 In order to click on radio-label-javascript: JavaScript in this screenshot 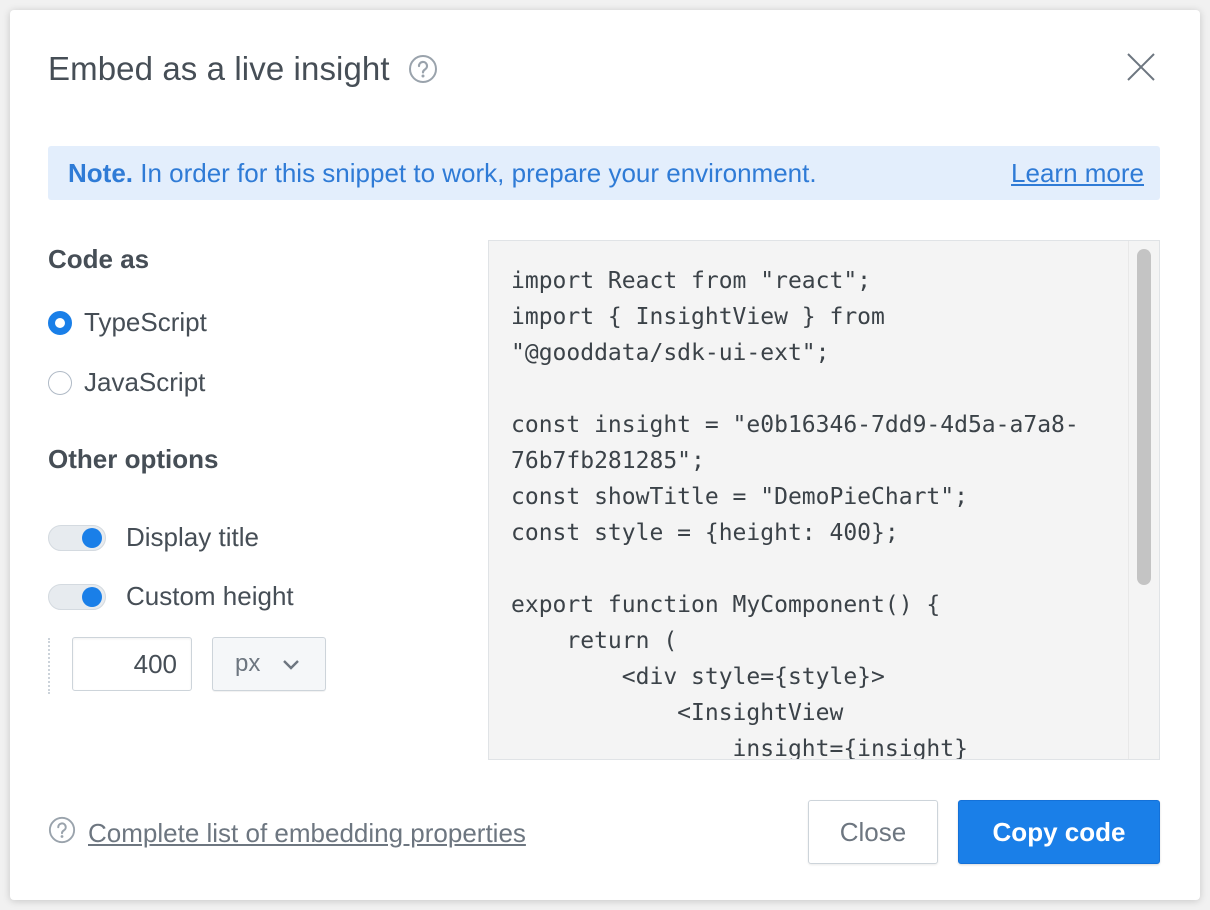, I will do `click(145, 382)`.